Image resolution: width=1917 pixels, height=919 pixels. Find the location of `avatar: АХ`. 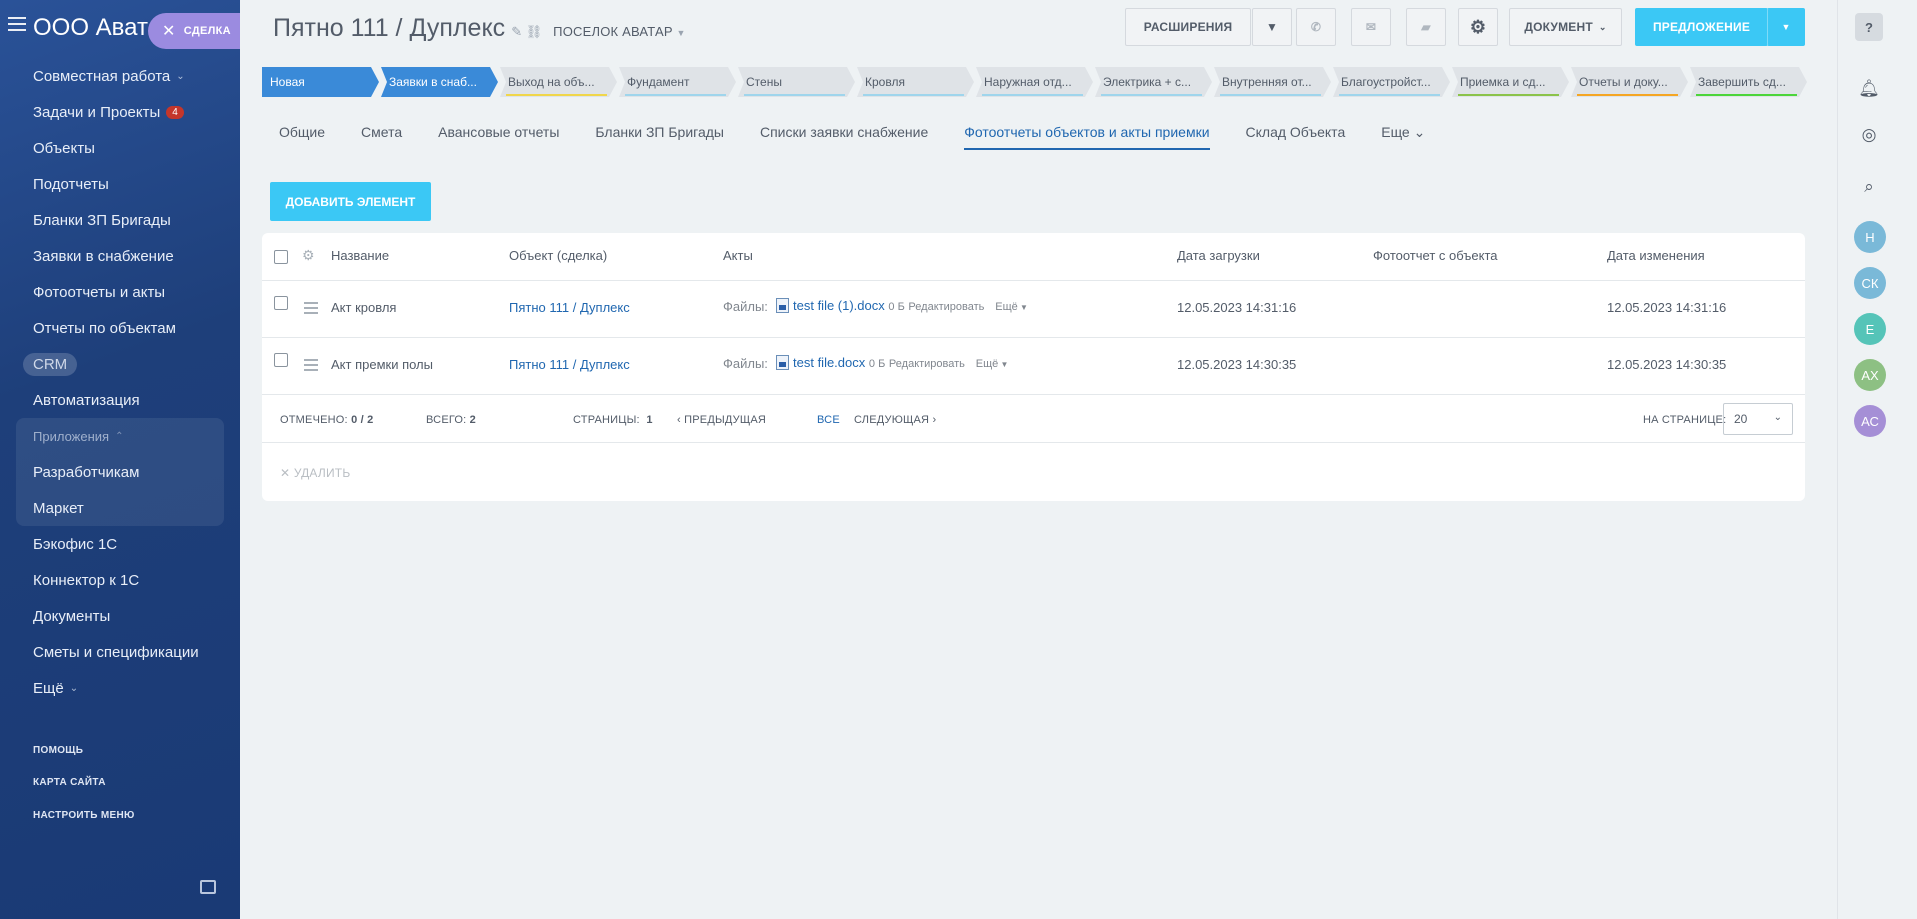

avatar: АХ is located at coordinates (1870, 375).